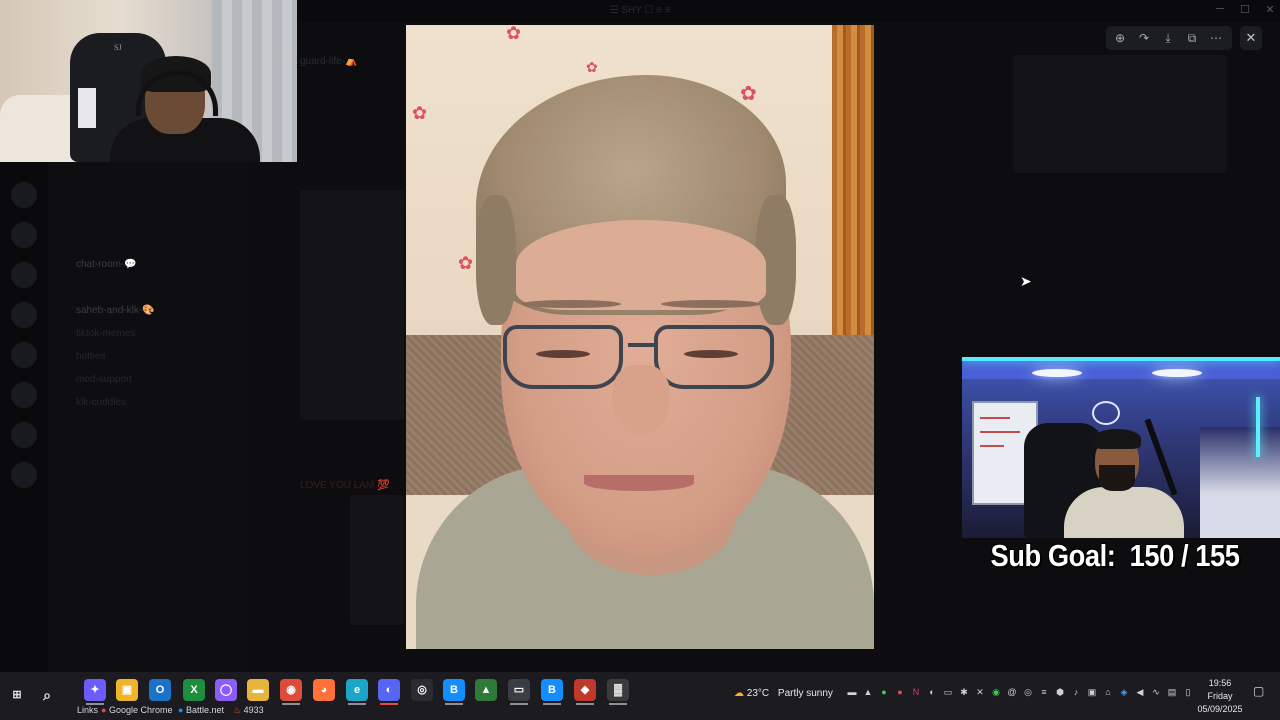 Image resolution: width=1280 pixels, height=720 pixels. I want to click on cod-icon: ▓, so click(618, 690).